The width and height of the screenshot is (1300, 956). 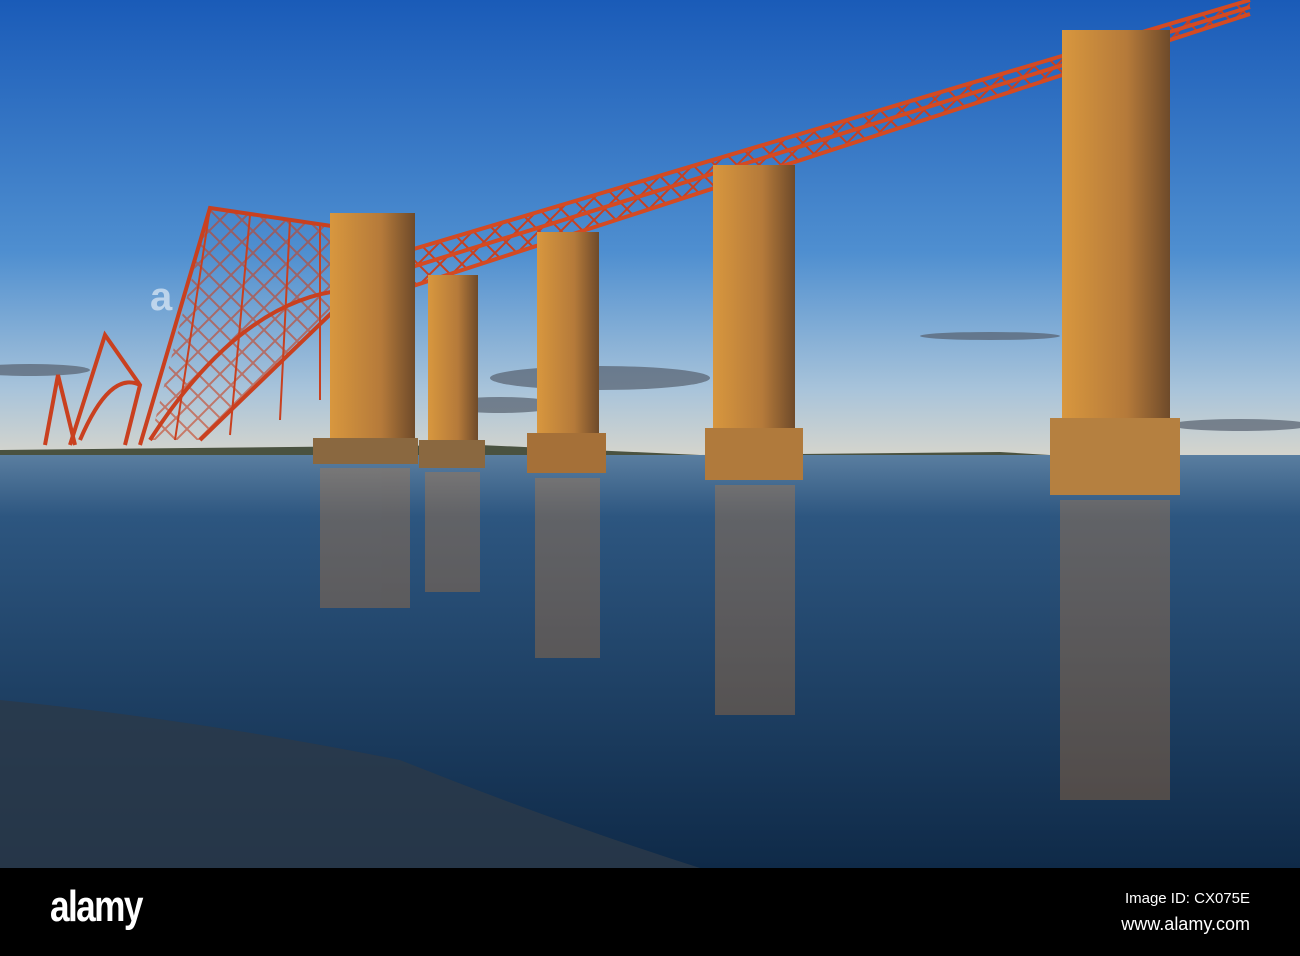 I want to click on alamy-logo: alamy, so click(x=96, y=906).